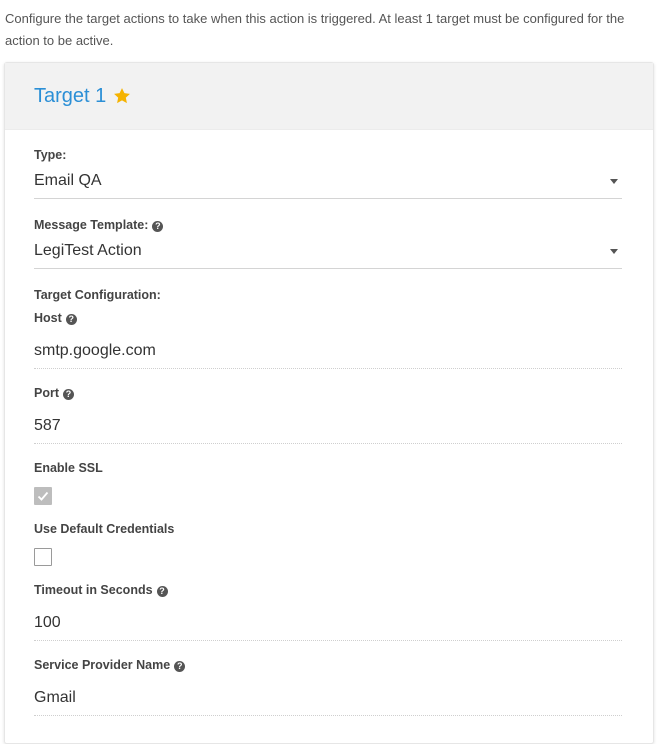  What do you see at coordinates (102, 665) in the screenshot?
I see `service-provider-label-text: Service Provider Name` at bounding box center [102, 665].